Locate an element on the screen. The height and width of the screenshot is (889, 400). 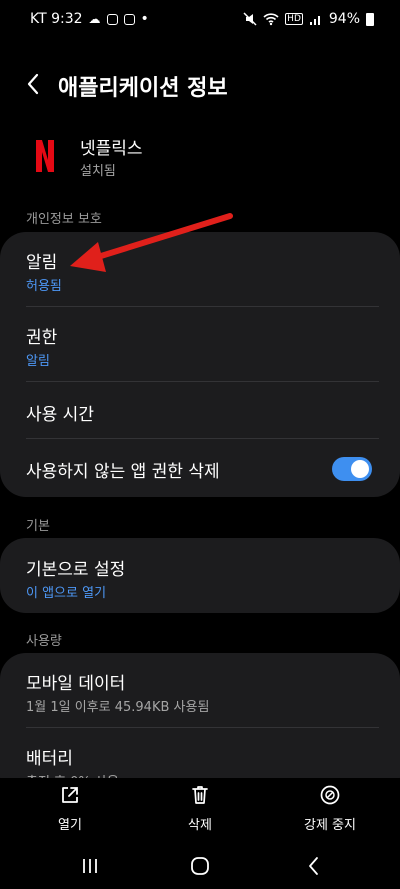
remove-permissions-title: 사용하지 않는 앱 권한 삭제 is located at coordinates (123, 472).